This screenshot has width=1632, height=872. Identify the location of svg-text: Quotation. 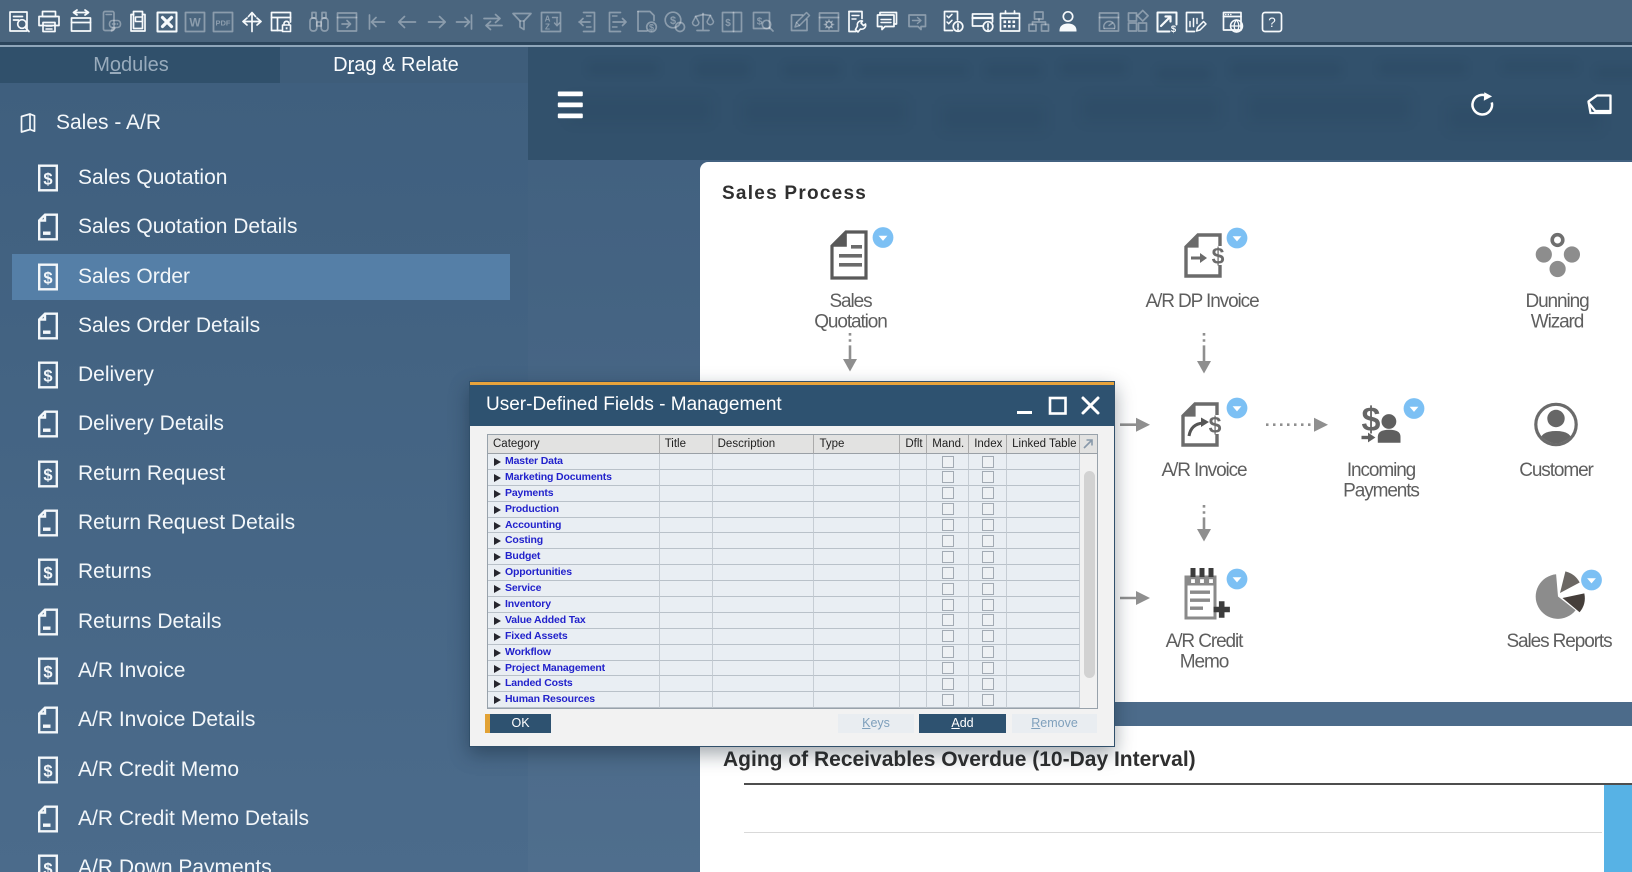
(850, 322).